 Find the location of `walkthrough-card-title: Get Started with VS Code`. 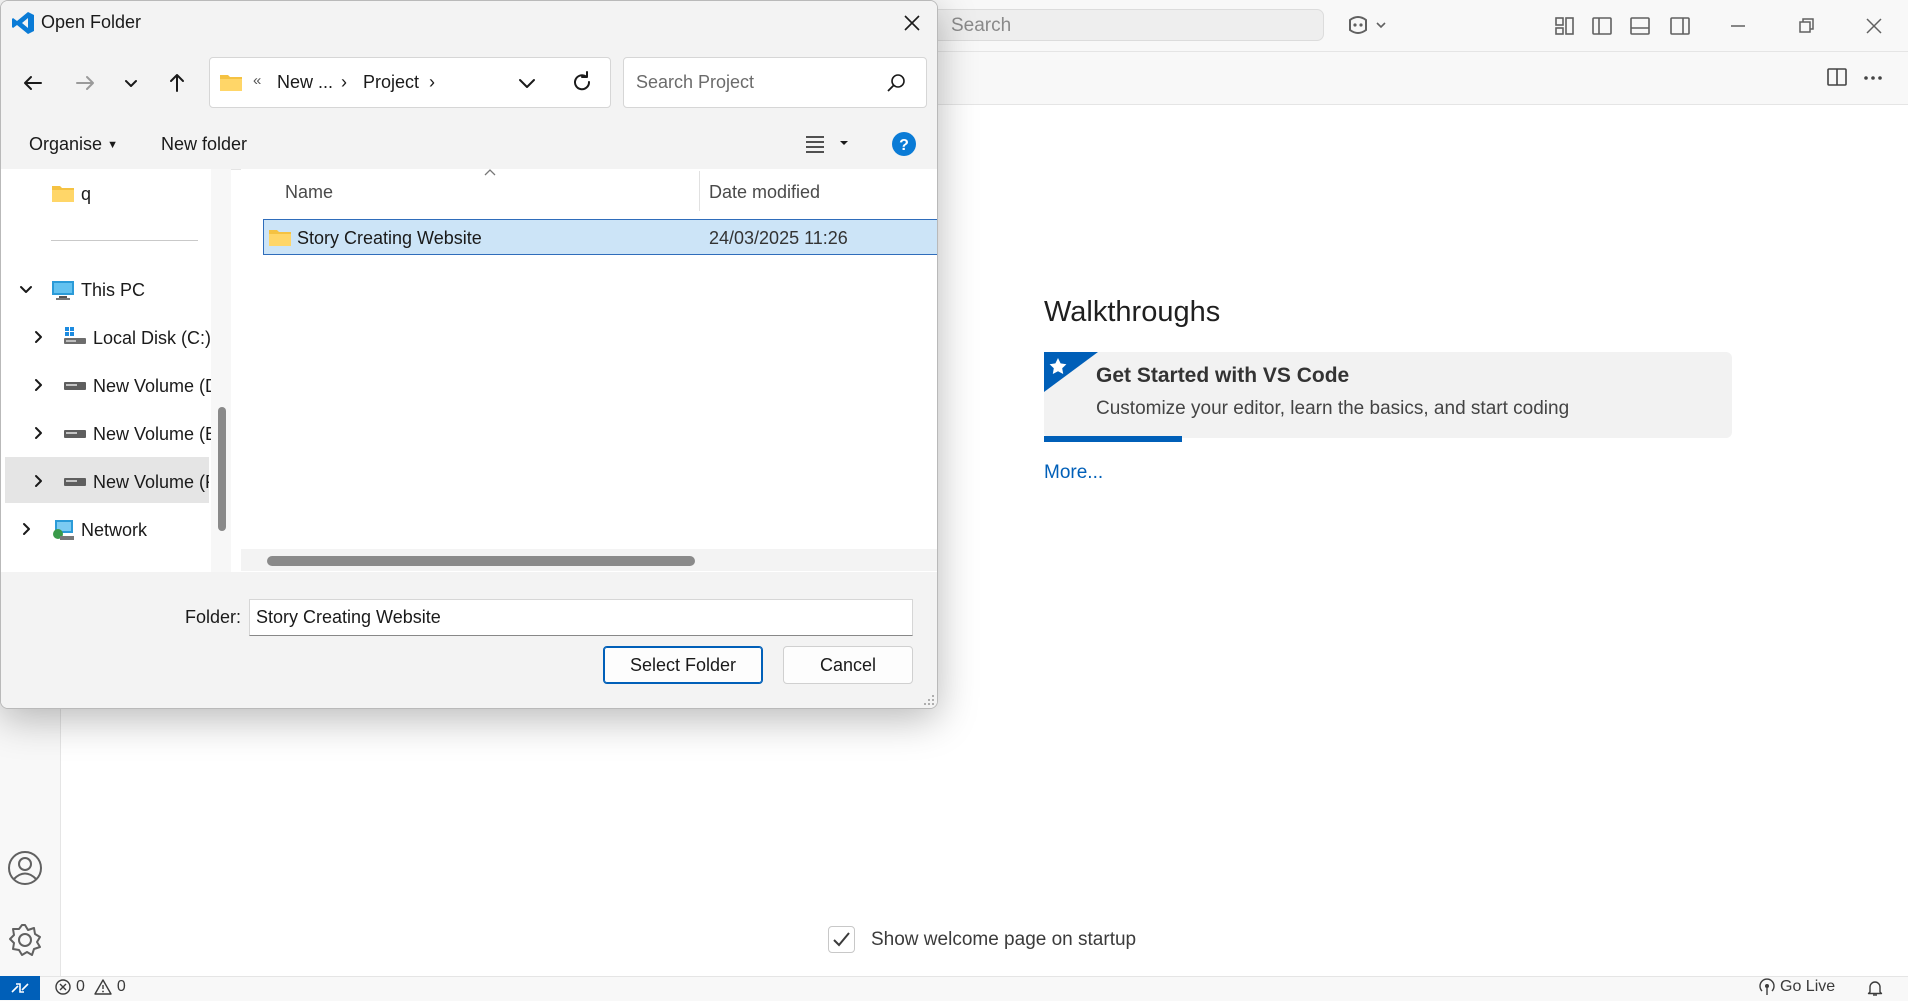

walkthrough-card-title: Get Started with VS Code is located at coordinates (1223, 375).